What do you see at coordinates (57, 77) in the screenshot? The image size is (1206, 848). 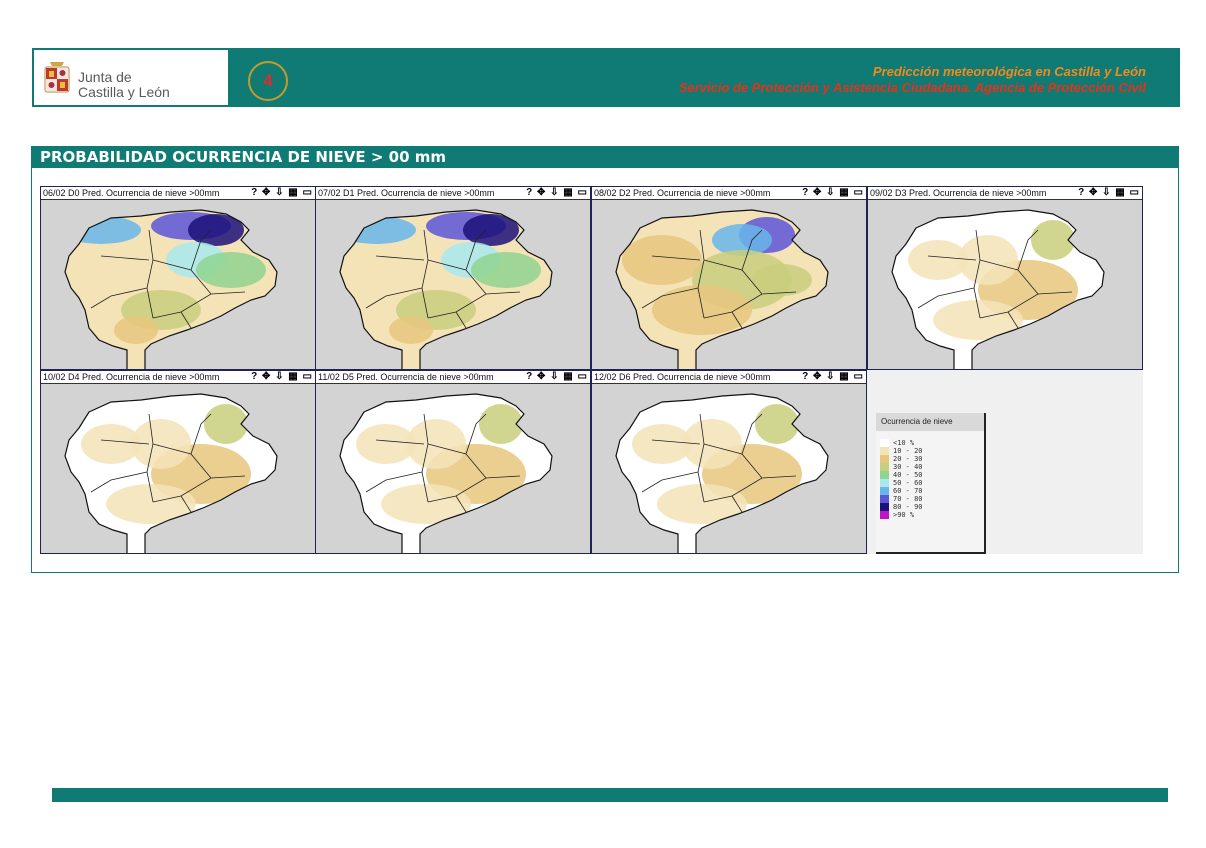 I see `coat-of-arms-icon` at bounding box center [57, 77].